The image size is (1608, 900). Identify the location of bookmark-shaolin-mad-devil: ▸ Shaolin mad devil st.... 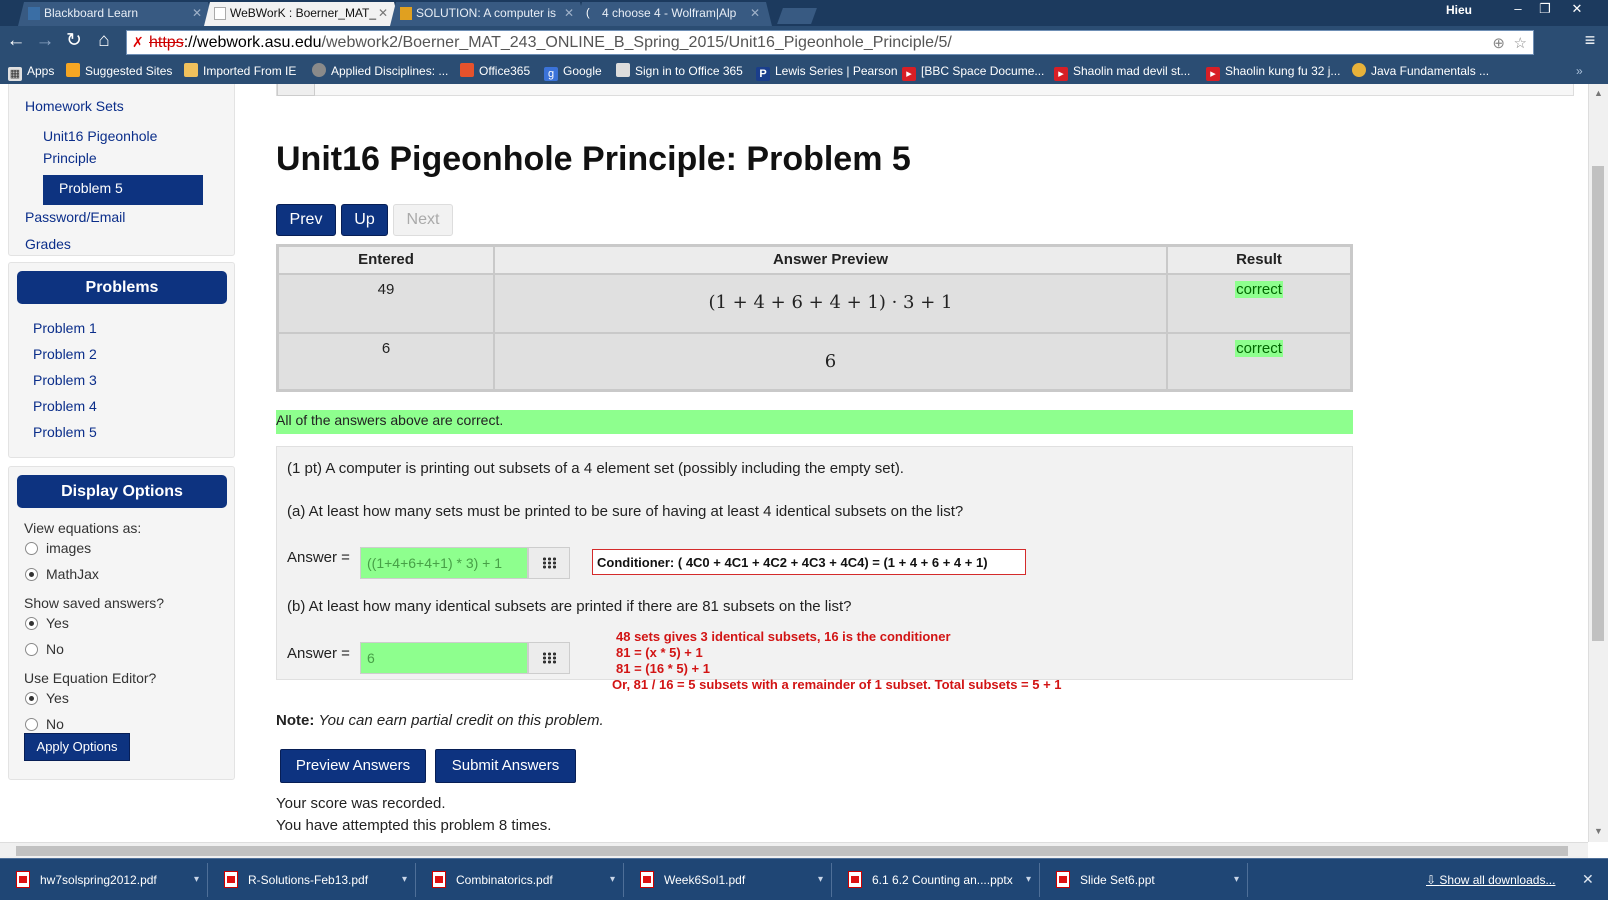
(1122, 71).